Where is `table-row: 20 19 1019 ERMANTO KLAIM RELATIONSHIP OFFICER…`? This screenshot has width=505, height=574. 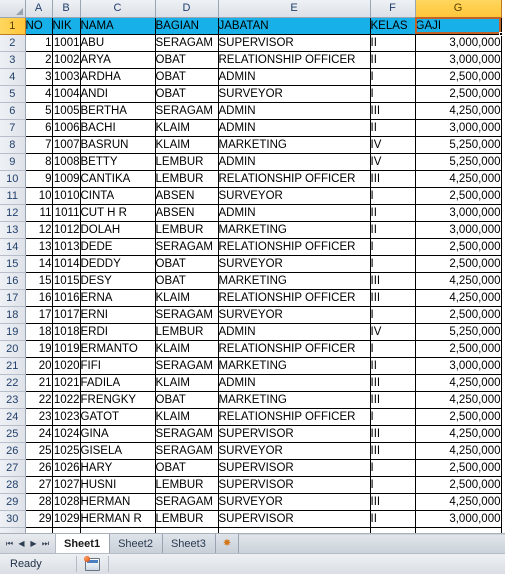
table-row: 20 19 1019 ERMANTO KLAIM RELATIONSHIP OFFICER… is located at coordinates (251, 349).